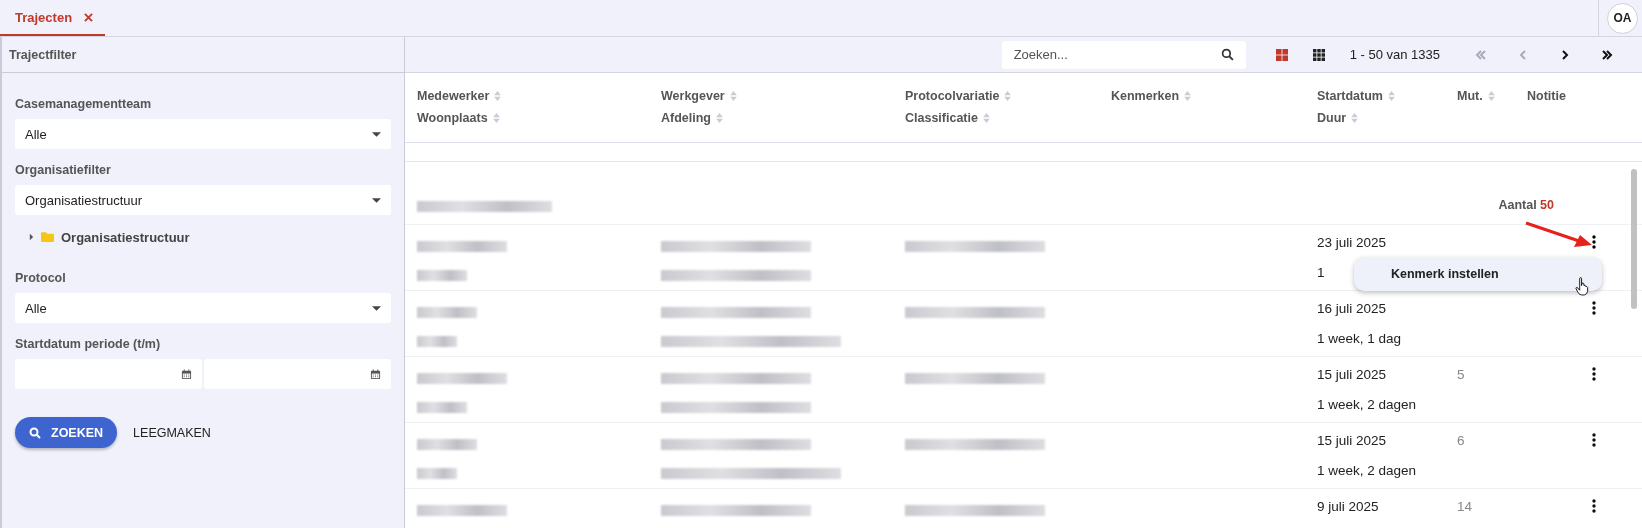 The width and height of the screenshot is (1642, 528). What do you see at coordinates (1352, 308) in the screenshot?
I see `start-date: 16 juli 2025` at bounding box center [1352, 308].